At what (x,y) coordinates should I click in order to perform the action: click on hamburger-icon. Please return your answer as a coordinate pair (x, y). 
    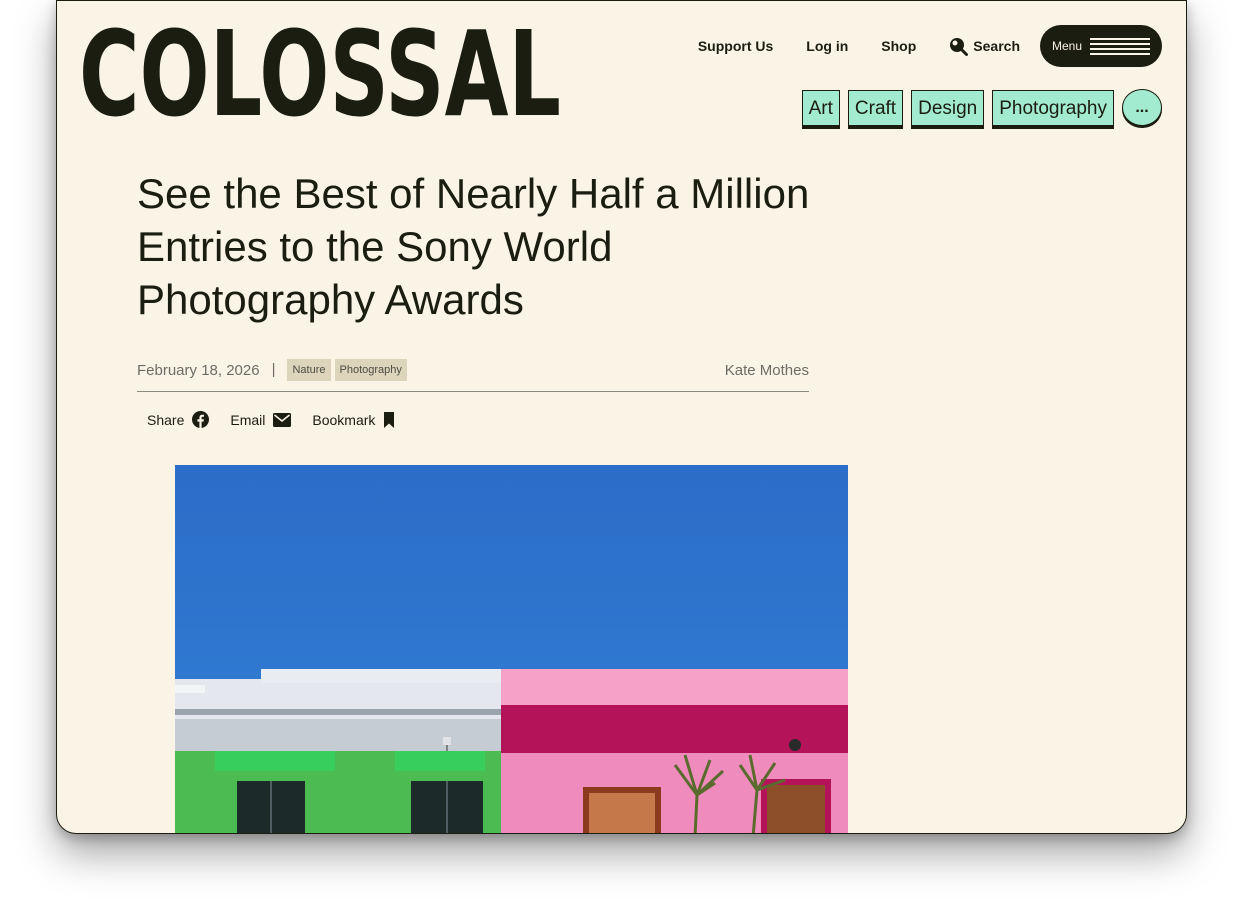
    Looking at the image, I should click on (1120, 46).